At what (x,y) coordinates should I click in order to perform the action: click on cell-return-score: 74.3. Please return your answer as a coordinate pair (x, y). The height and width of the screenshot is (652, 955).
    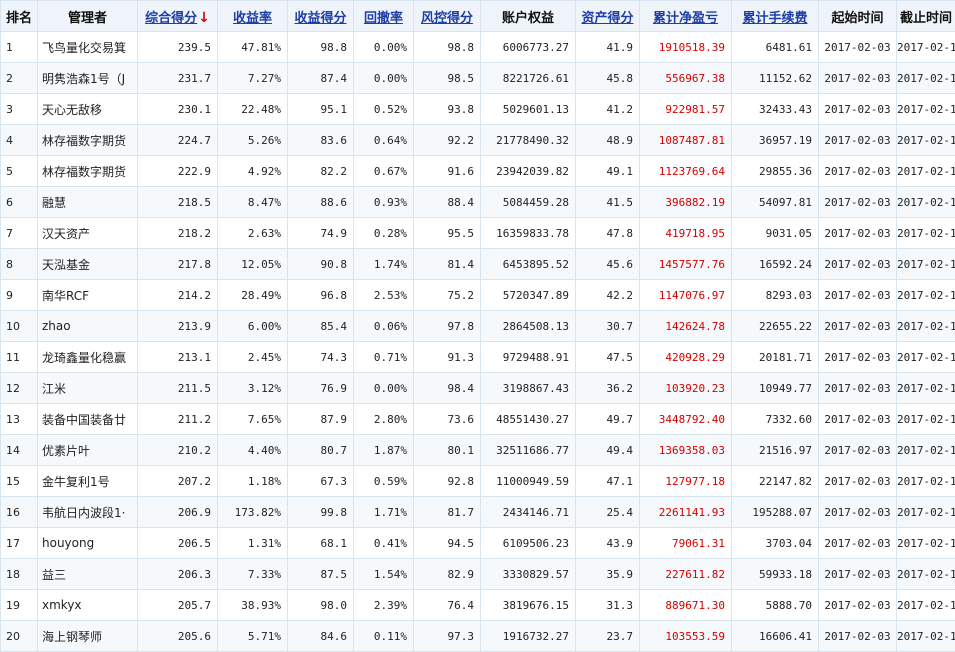
    Looking at the image, I should click on (321, 357).